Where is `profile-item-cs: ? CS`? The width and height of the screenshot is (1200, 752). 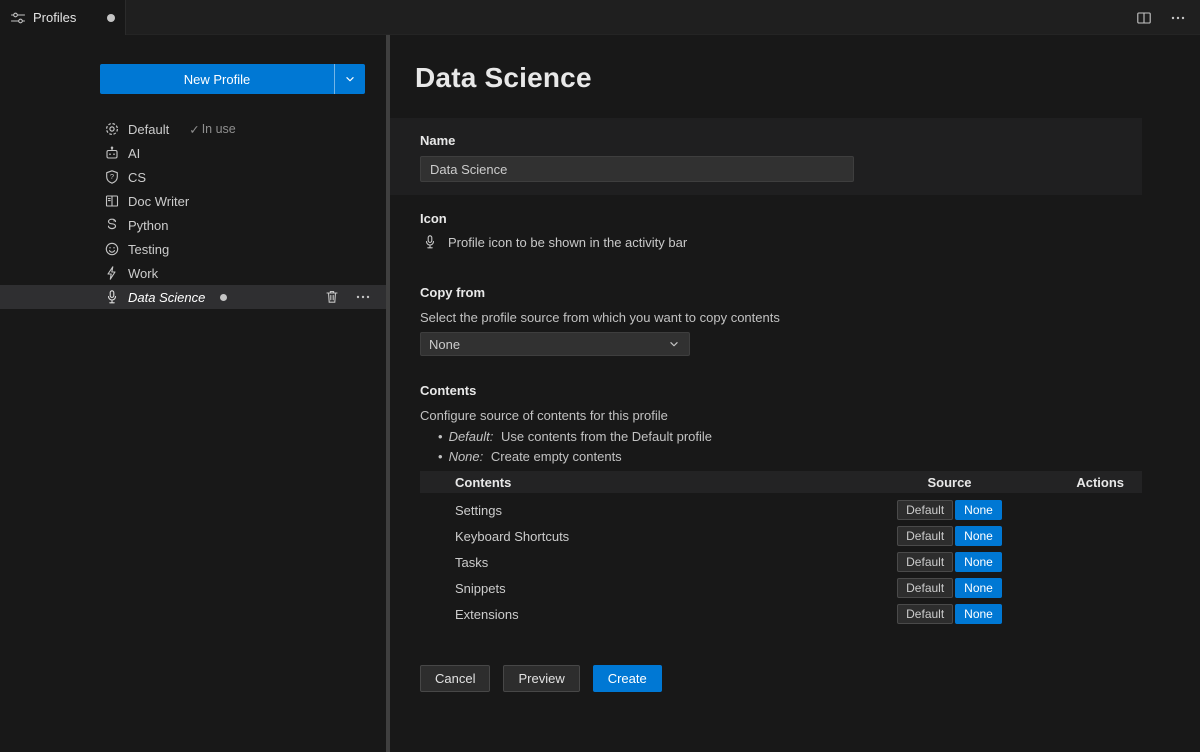
profile-item-cs: ? CS is located at coordinates (193, 177).